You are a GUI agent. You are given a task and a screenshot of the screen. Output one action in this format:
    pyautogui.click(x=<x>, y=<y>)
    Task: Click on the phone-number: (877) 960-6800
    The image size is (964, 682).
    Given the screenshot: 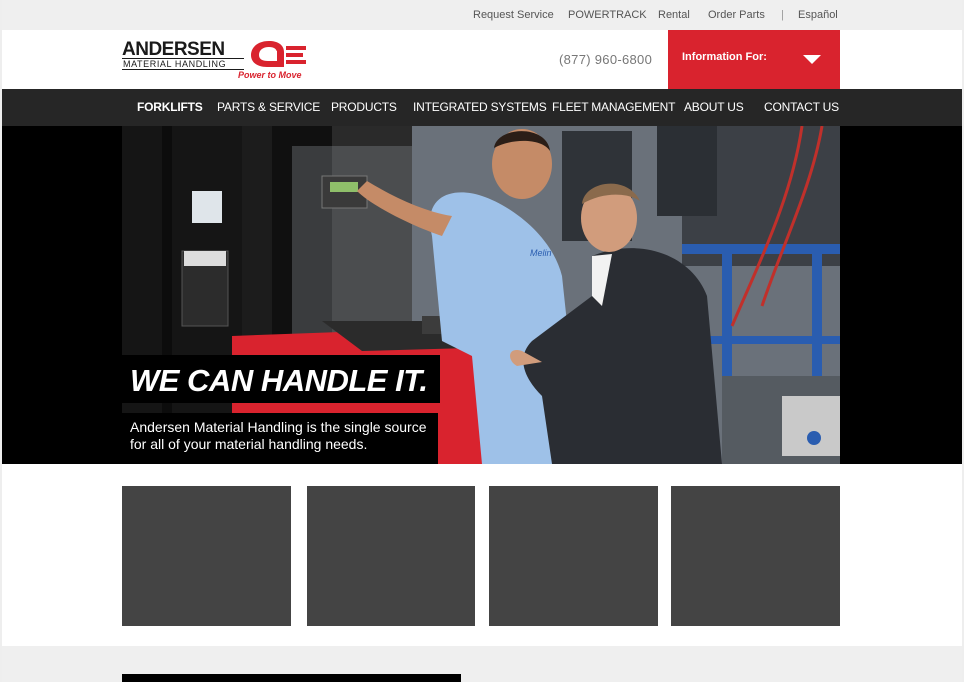 What is the action you would take?
    pyautogui.click(x=605, y=59)
    